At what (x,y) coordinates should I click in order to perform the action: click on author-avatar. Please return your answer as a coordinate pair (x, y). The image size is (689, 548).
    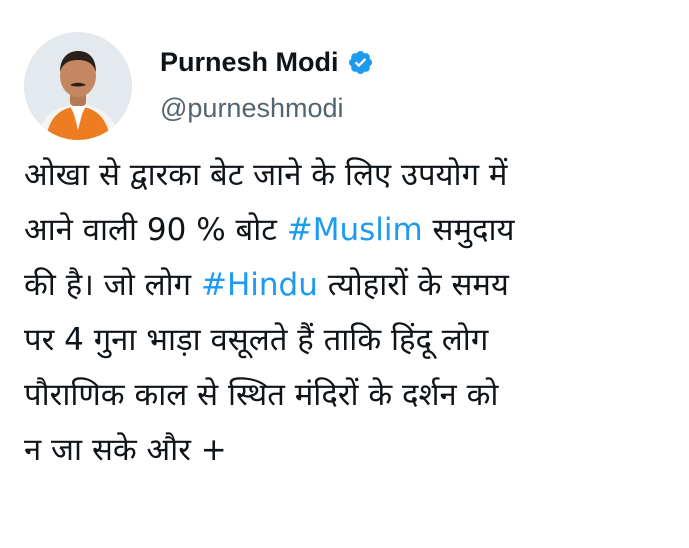
    Looking at the image, I should click on (78, 86).